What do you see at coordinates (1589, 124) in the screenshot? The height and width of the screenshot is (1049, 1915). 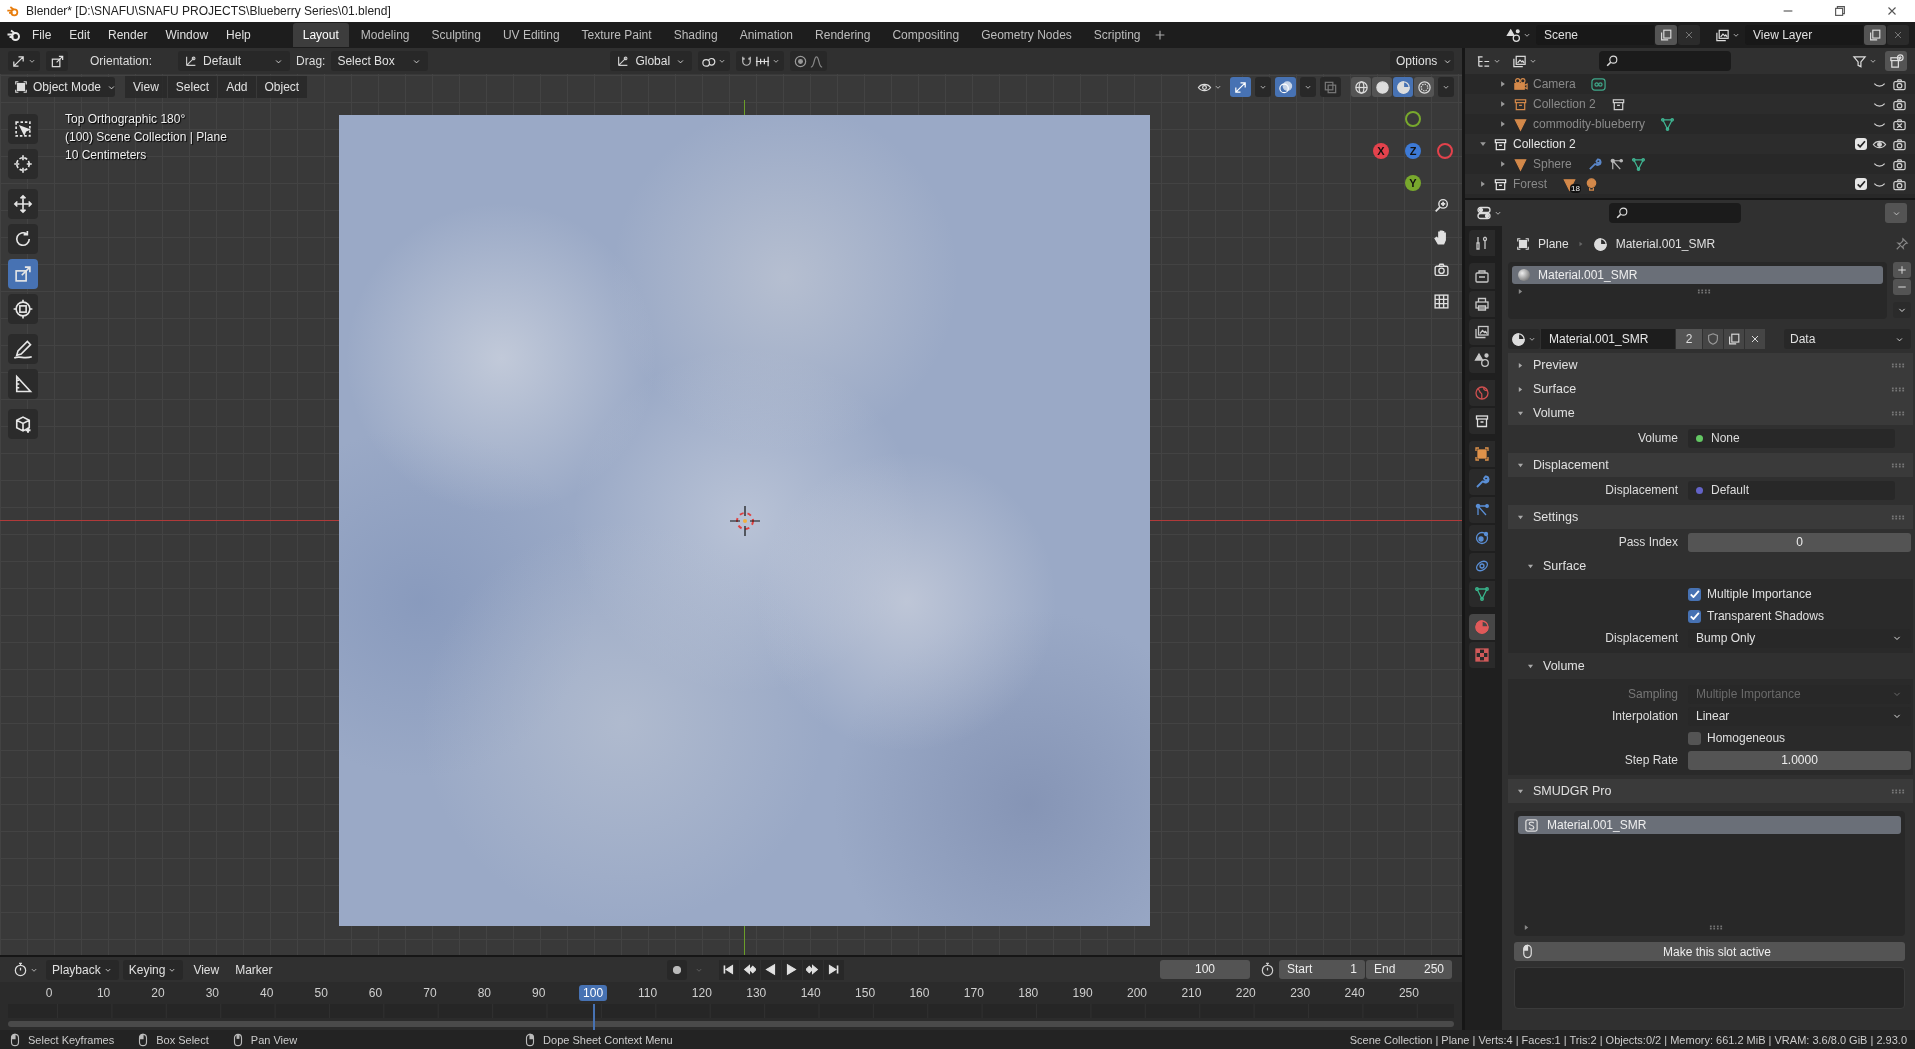 I see `outliner-item-name: commodity-blueberry` at bounding box center [1589, 124].